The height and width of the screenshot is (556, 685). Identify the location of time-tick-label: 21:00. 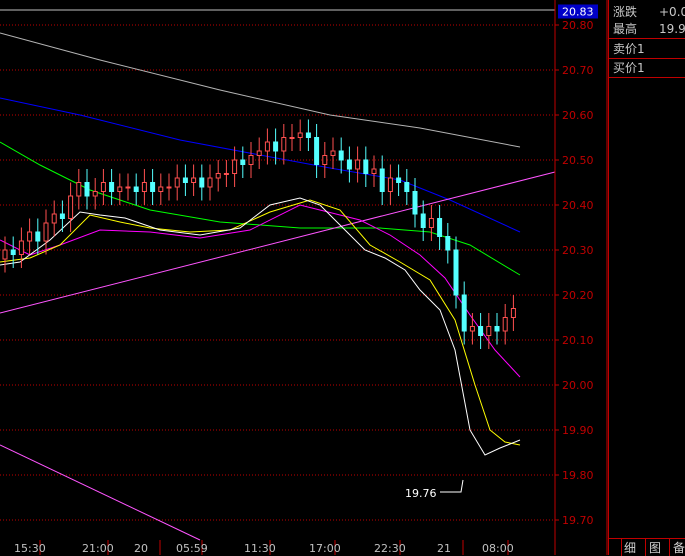
(98, 548).